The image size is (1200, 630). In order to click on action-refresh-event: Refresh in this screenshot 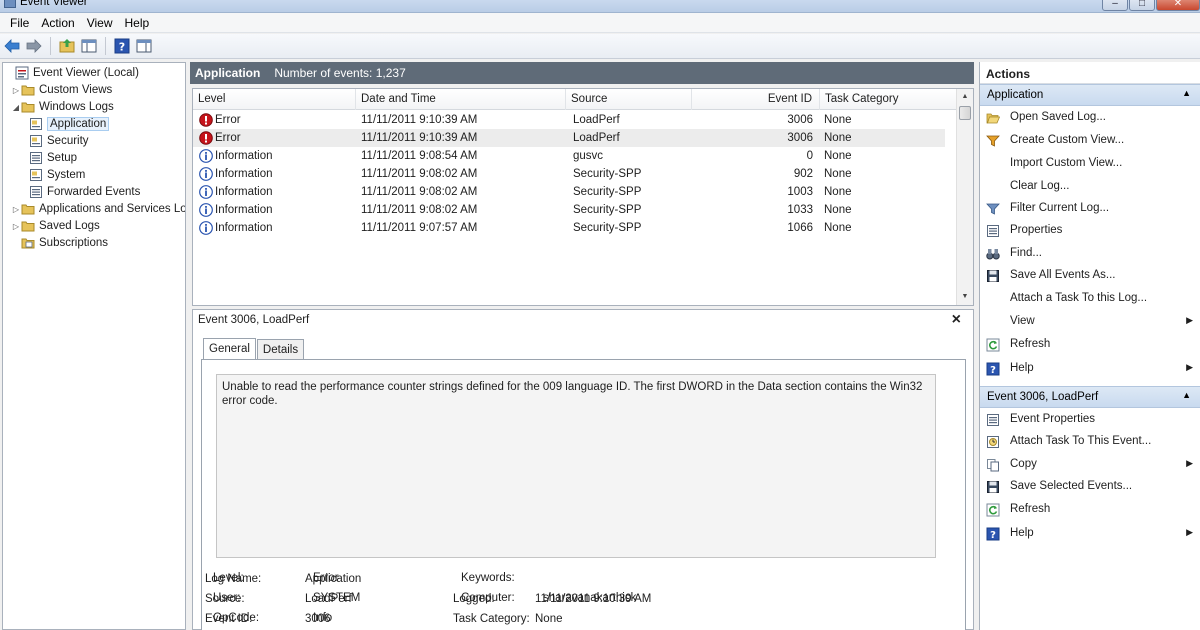, I will do `click(1090, 510)`.